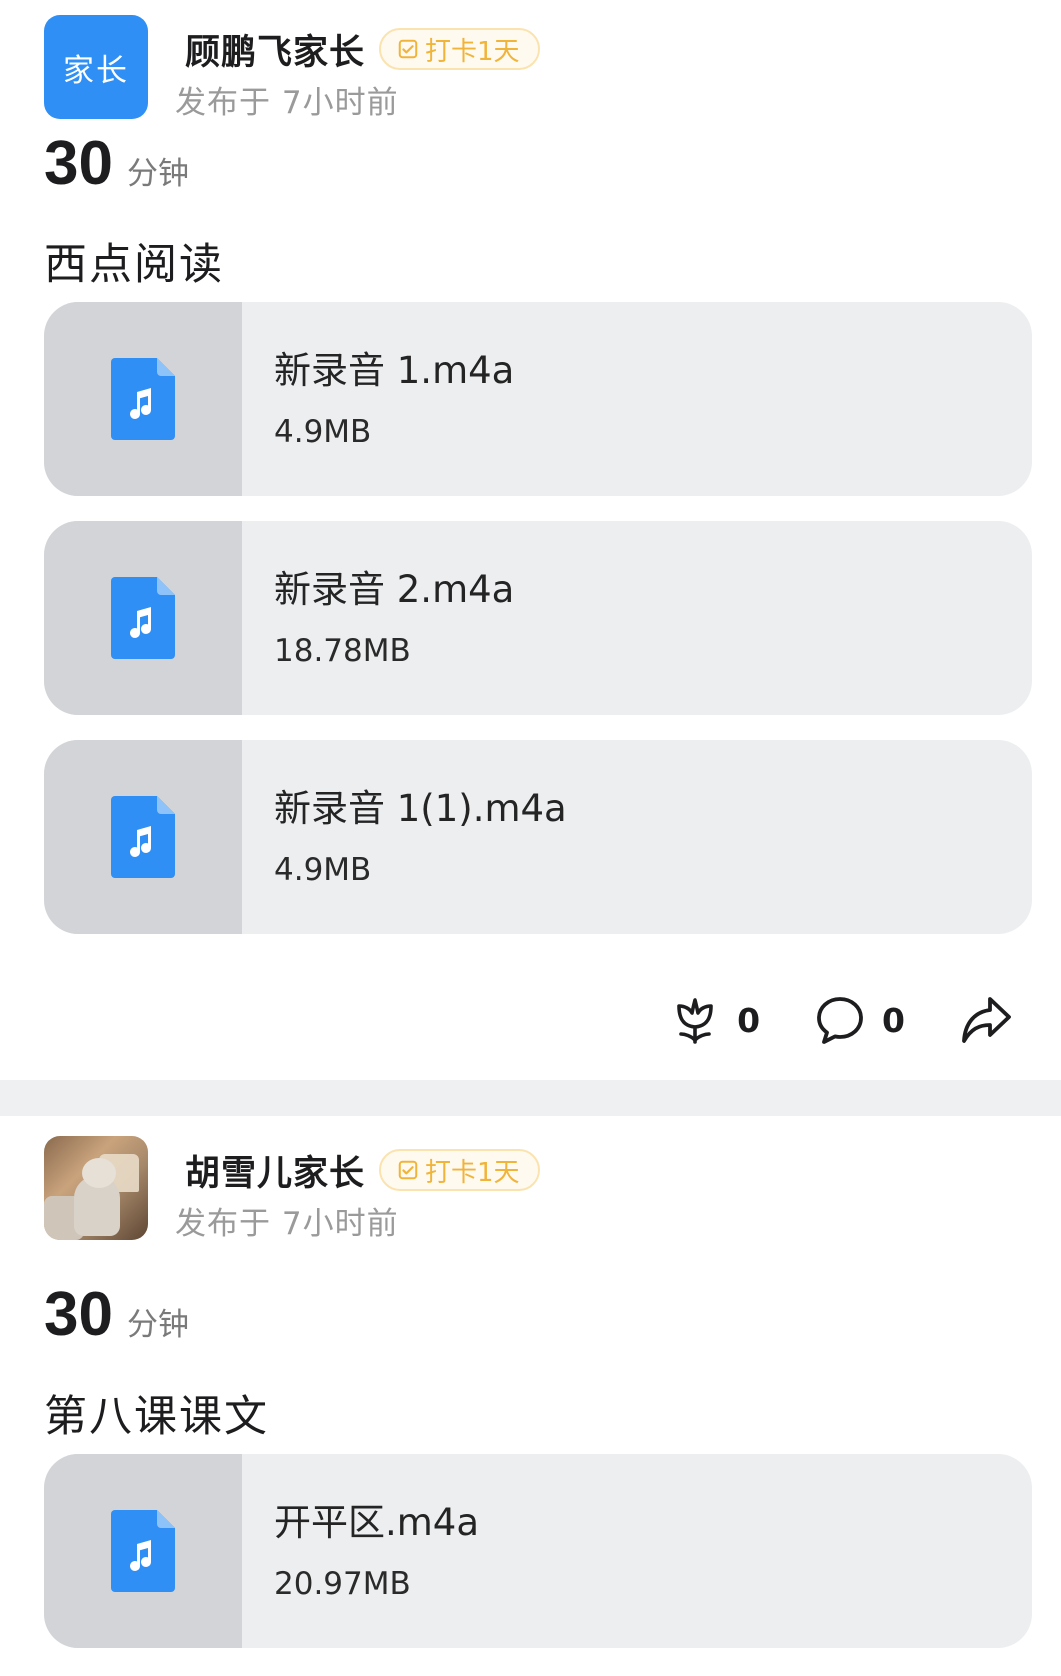  Describe the element at coordinates (96, 70) in the screenshot. I see `avatar-label: 家长` at that location.